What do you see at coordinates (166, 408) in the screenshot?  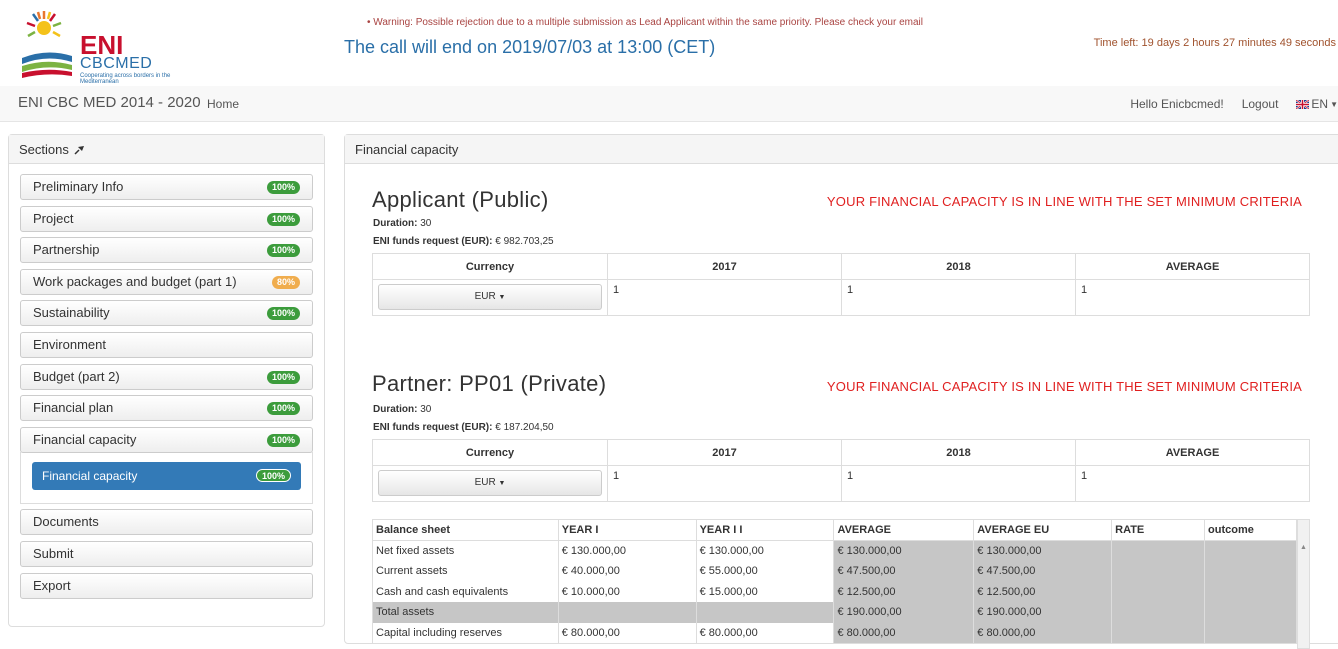 I see `section-financial-plan: Financial plan 100%` at bounding box center [166, 408].